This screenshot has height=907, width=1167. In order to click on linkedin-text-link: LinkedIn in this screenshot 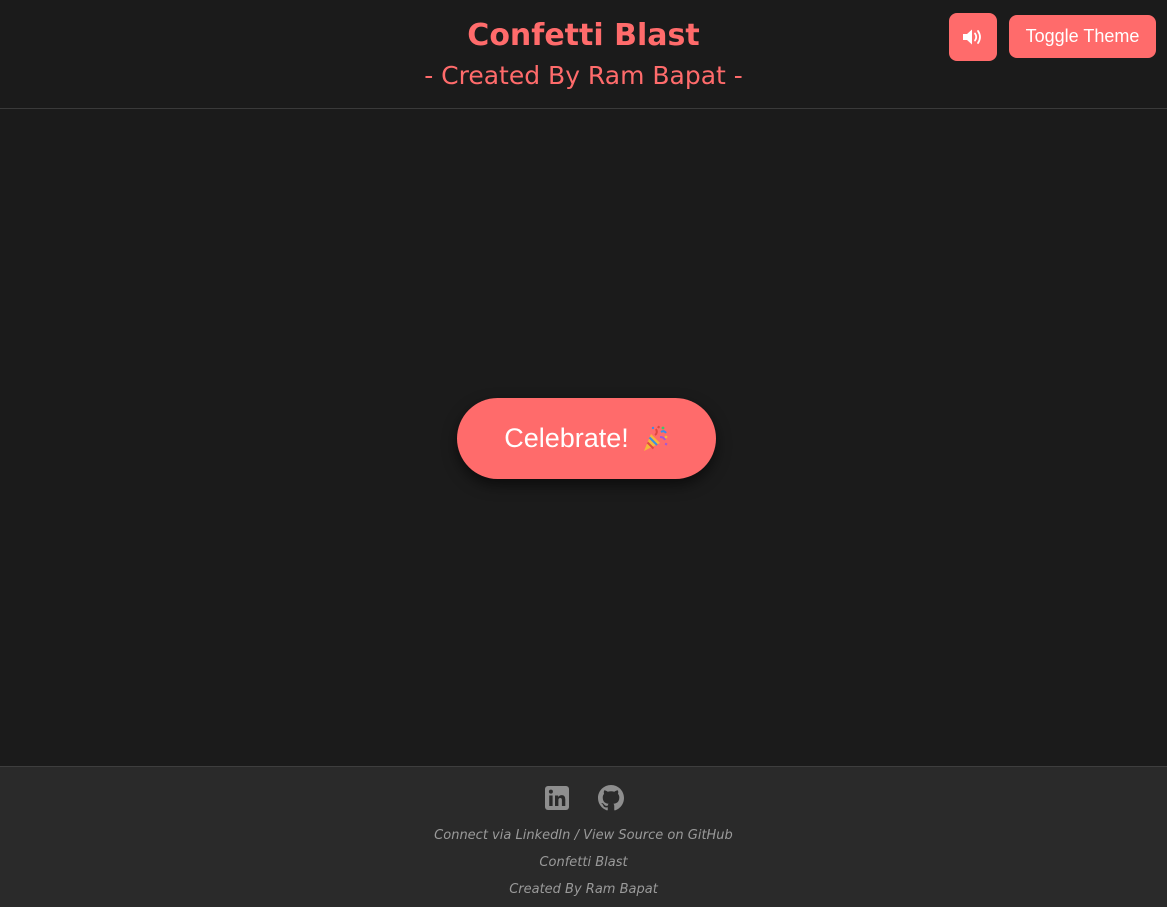, I will do `click(542, 835)`.